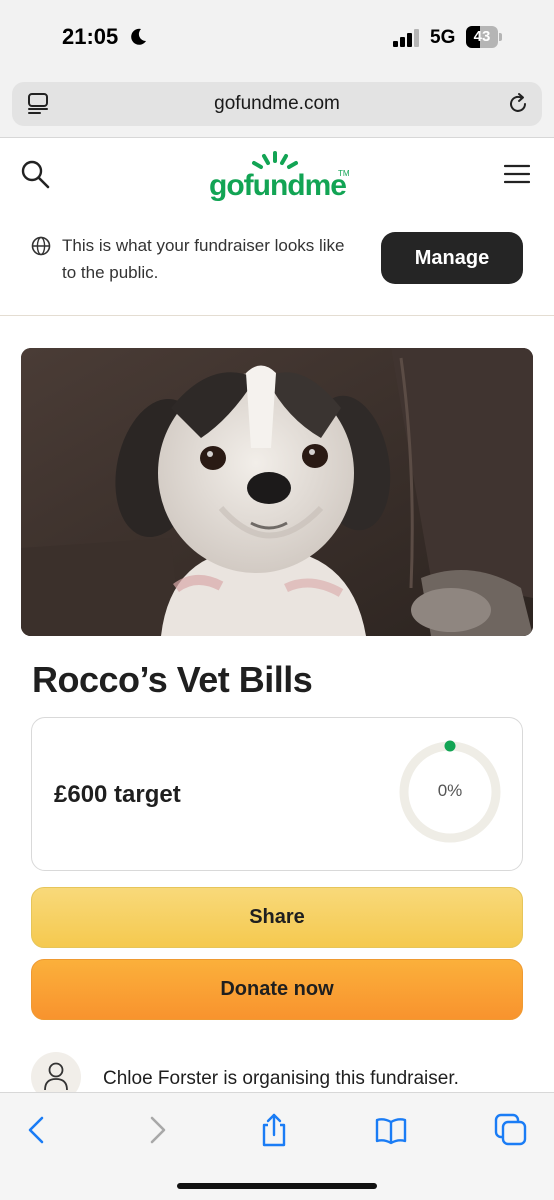  What do you see at coordinates (41, 246) in the screenshot?
I see `globe-icon` at bounding box center [41, 246].